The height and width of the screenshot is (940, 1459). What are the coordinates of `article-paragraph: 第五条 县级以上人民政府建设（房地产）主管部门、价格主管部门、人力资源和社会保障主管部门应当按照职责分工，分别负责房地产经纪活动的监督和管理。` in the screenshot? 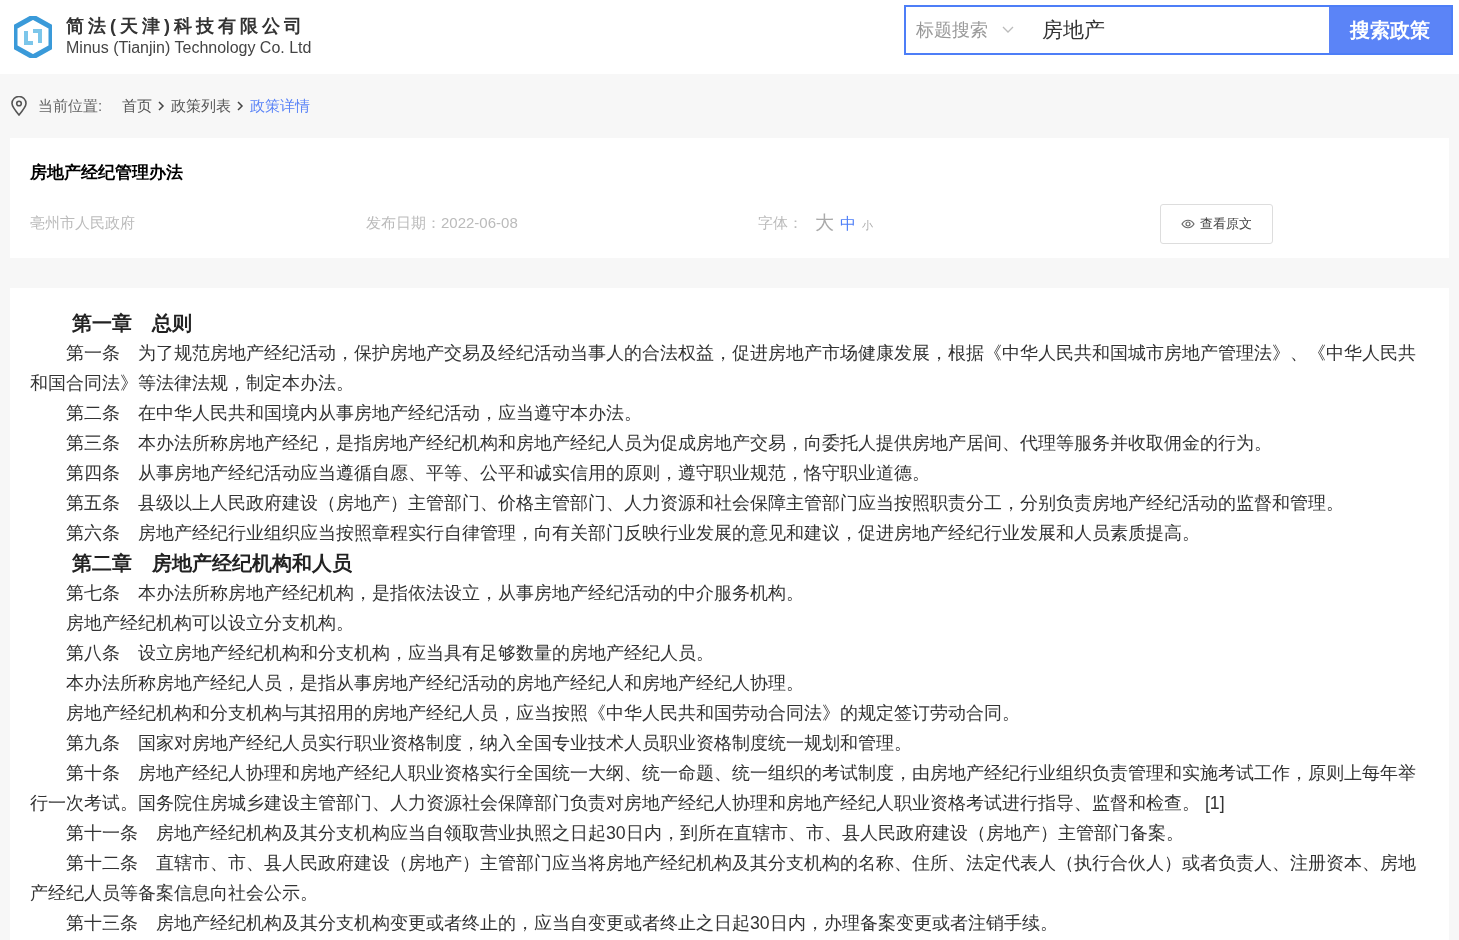 It's located at (705, 503).